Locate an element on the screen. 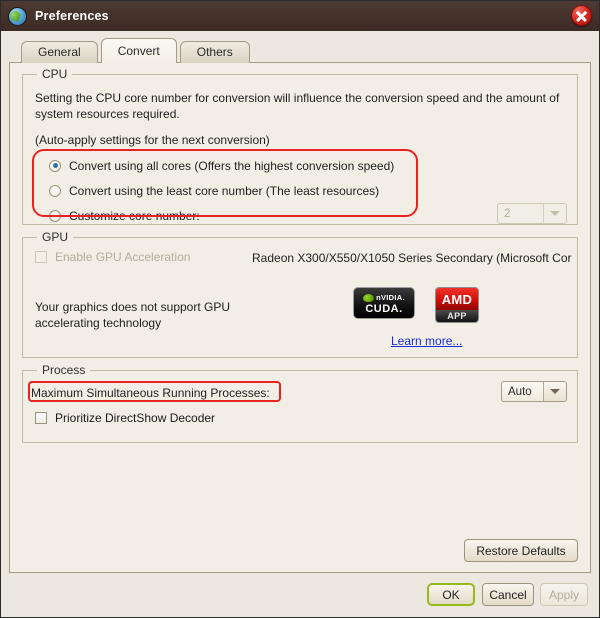 This screenshot has width=600, height=618. ok-button: OK is located at coordinates (451, 594).